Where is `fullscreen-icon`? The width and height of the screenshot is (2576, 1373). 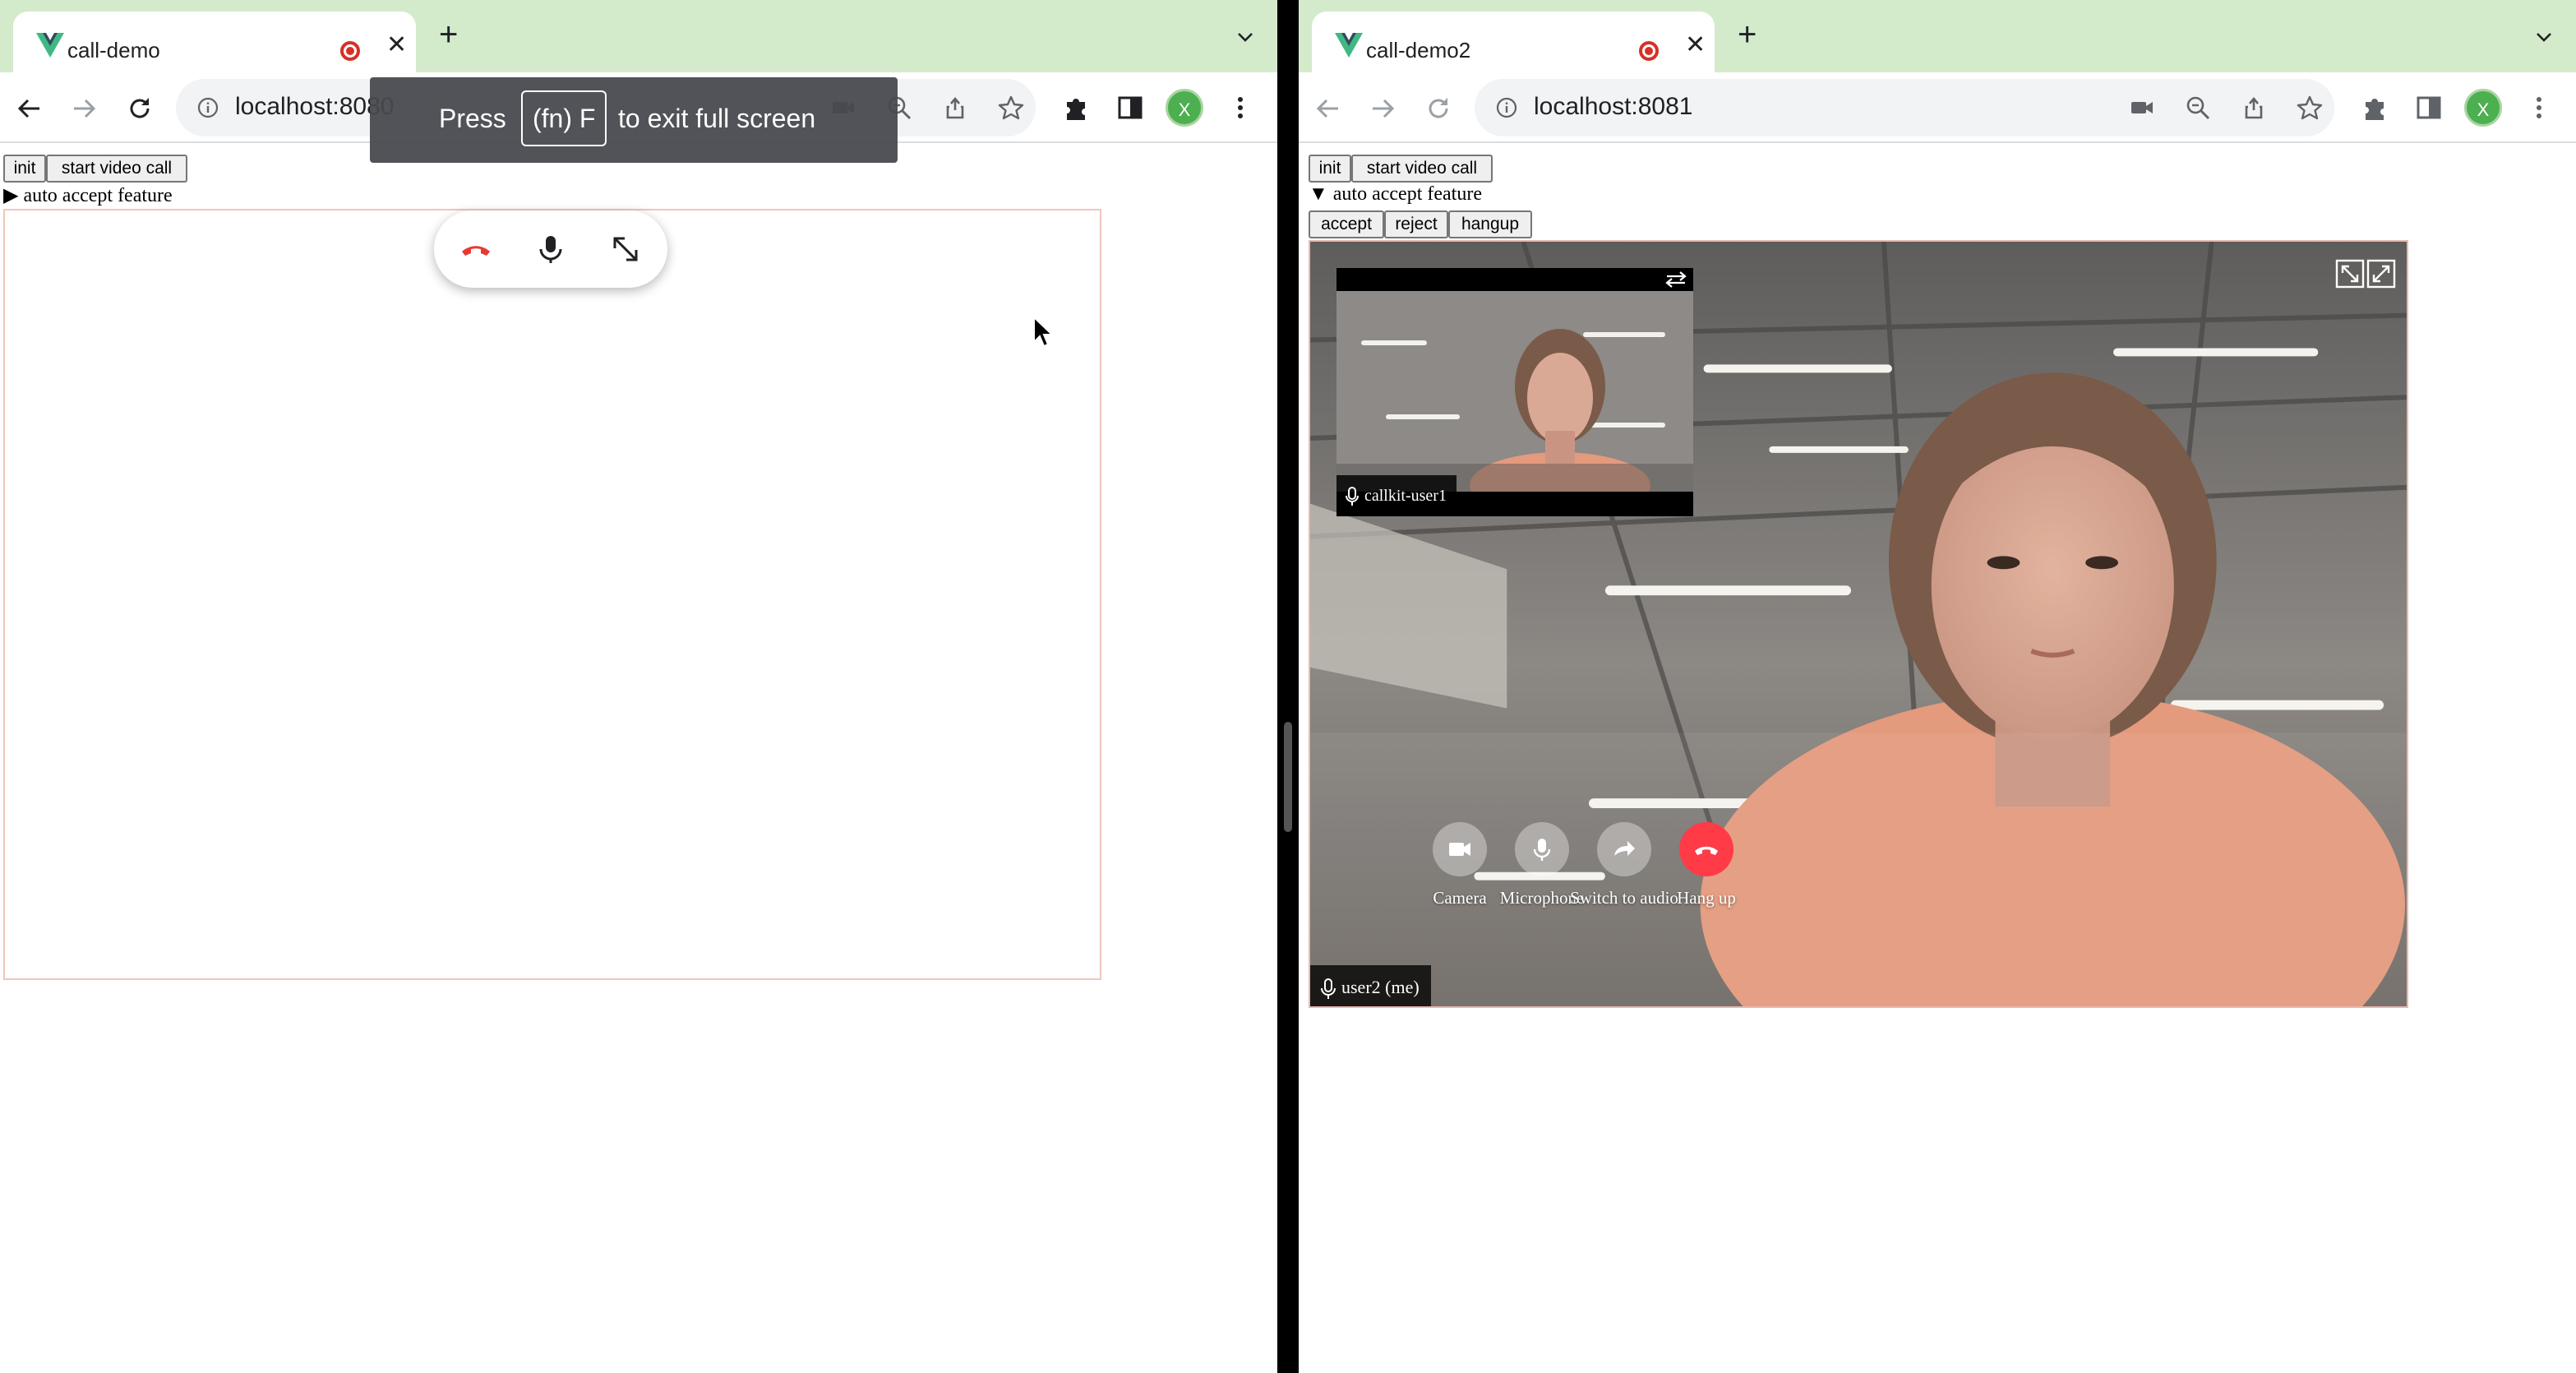 fullscreen-icon is located at coordinates (2382, 273).